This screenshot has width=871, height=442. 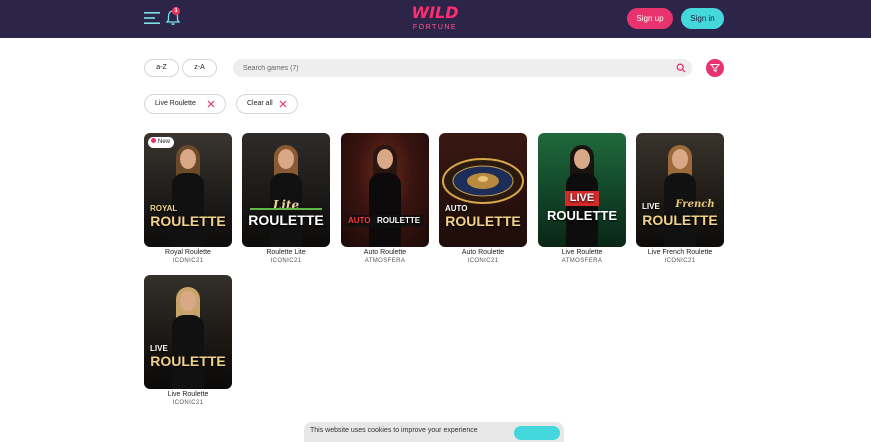 I want to click on sort-z-a-button: z-A, so click(x=199, y=68).